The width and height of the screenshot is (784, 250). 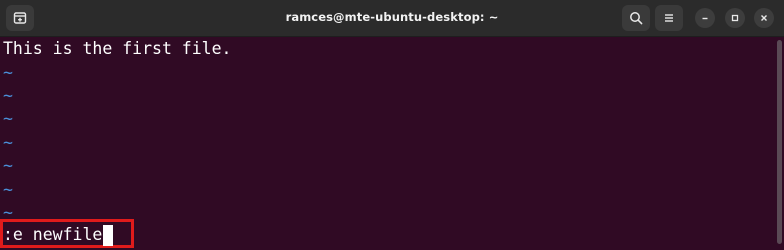 I want to click on close-icon, so click(x=764, y=18).